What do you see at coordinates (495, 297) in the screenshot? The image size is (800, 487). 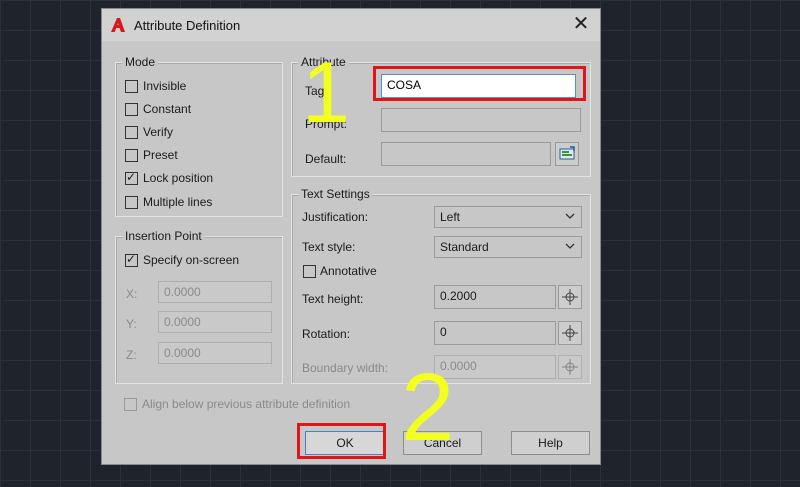 I see `text-height-input: 0.2000` at bounding box center [495, 297].